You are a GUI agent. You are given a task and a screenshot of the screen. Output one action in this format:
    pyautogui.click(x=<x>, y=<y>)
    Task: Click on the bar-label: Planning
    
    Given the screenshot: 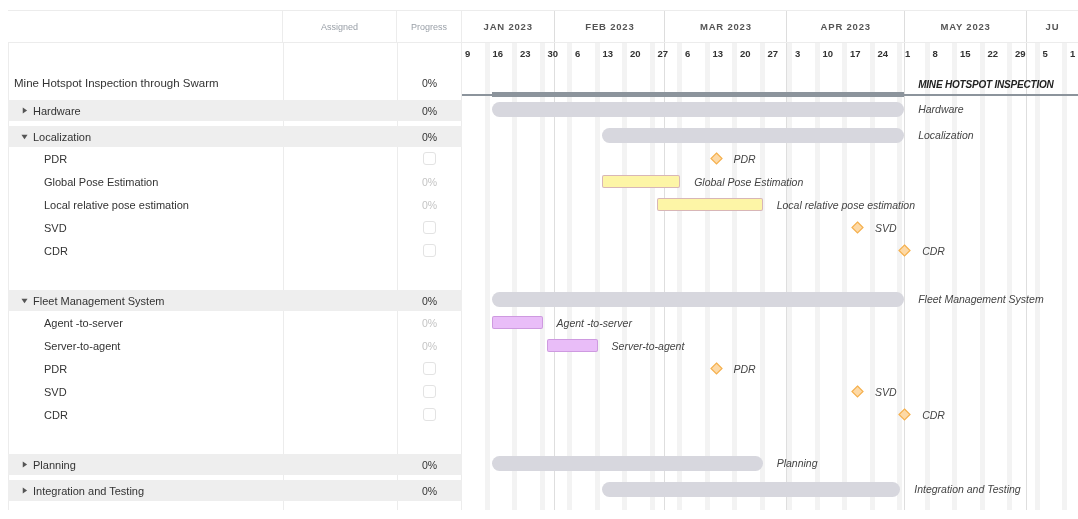 What is the action you would take?
    pyautogui.click(x=797, y=463)
    